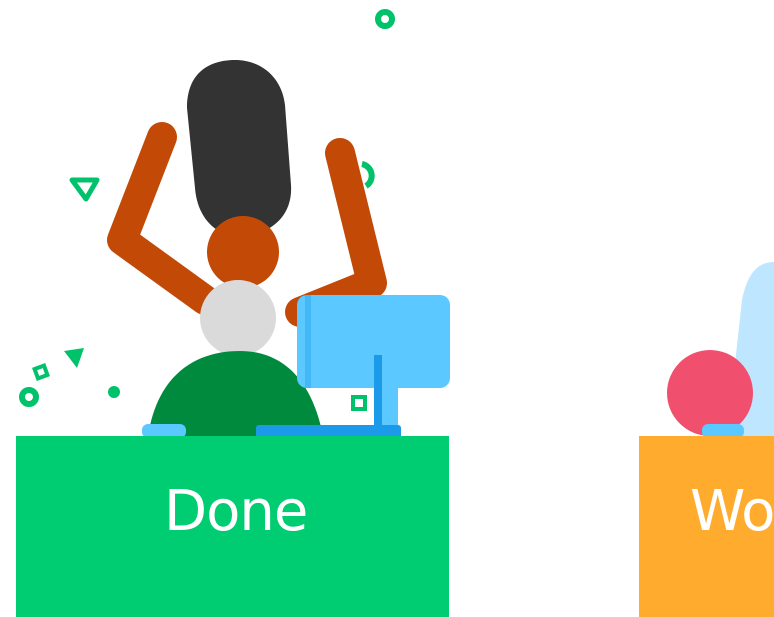 The height and width of the screenshot is (617, 774). I want to click on confetti-solid, so click(92, 373).